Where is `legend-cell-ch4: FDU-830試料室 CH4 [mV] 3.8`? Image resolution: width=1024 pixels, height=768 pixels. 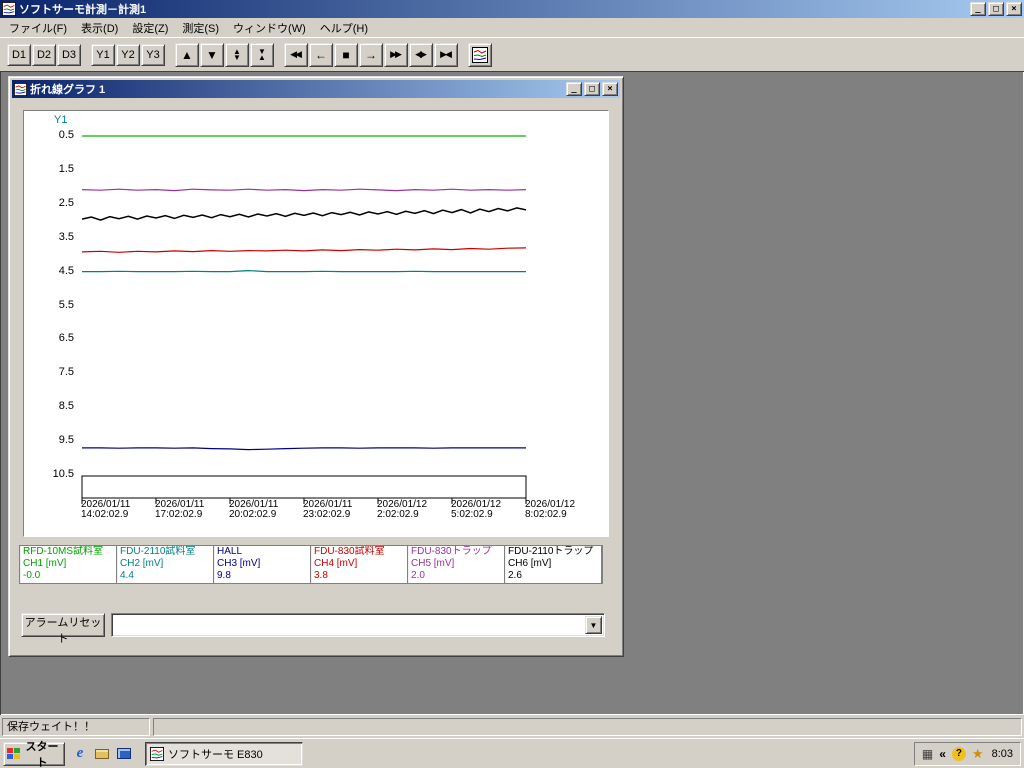
legend-cell-ch4: FDU-830試料室 CH4 [mV] 3.8 is located at coordinates (359, 564).